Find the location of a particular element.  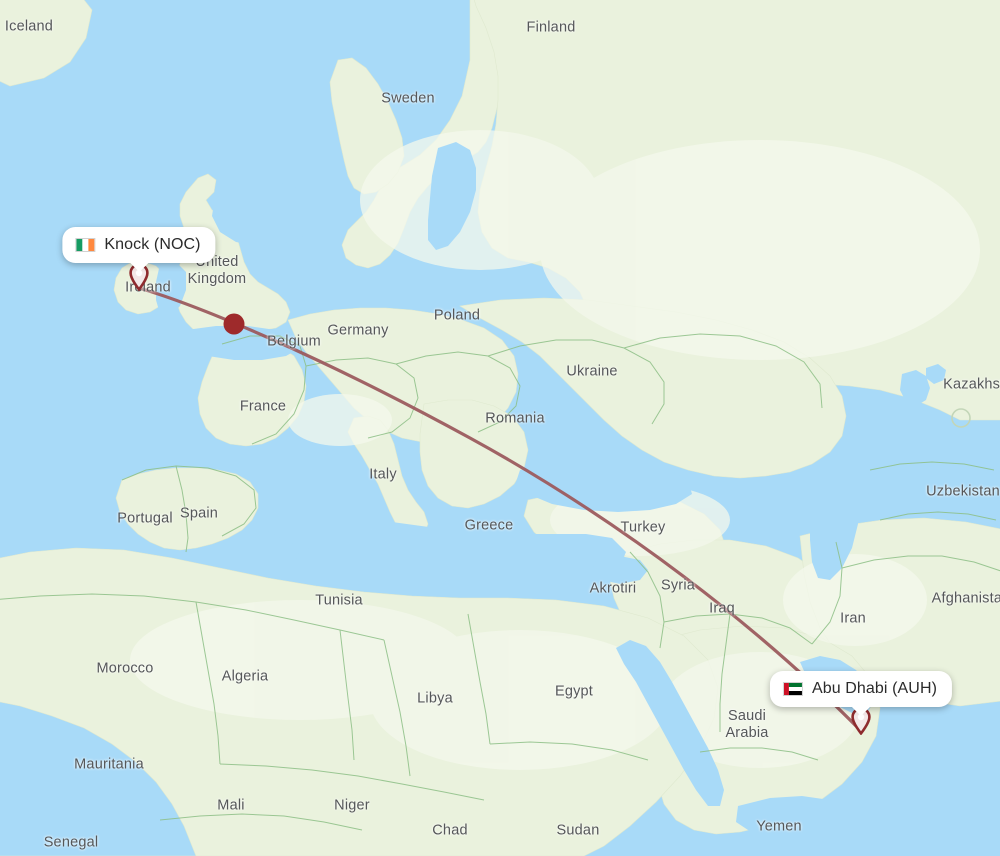

origin-tooltip: Knock (NOC) is located at coordinates (139, 249).